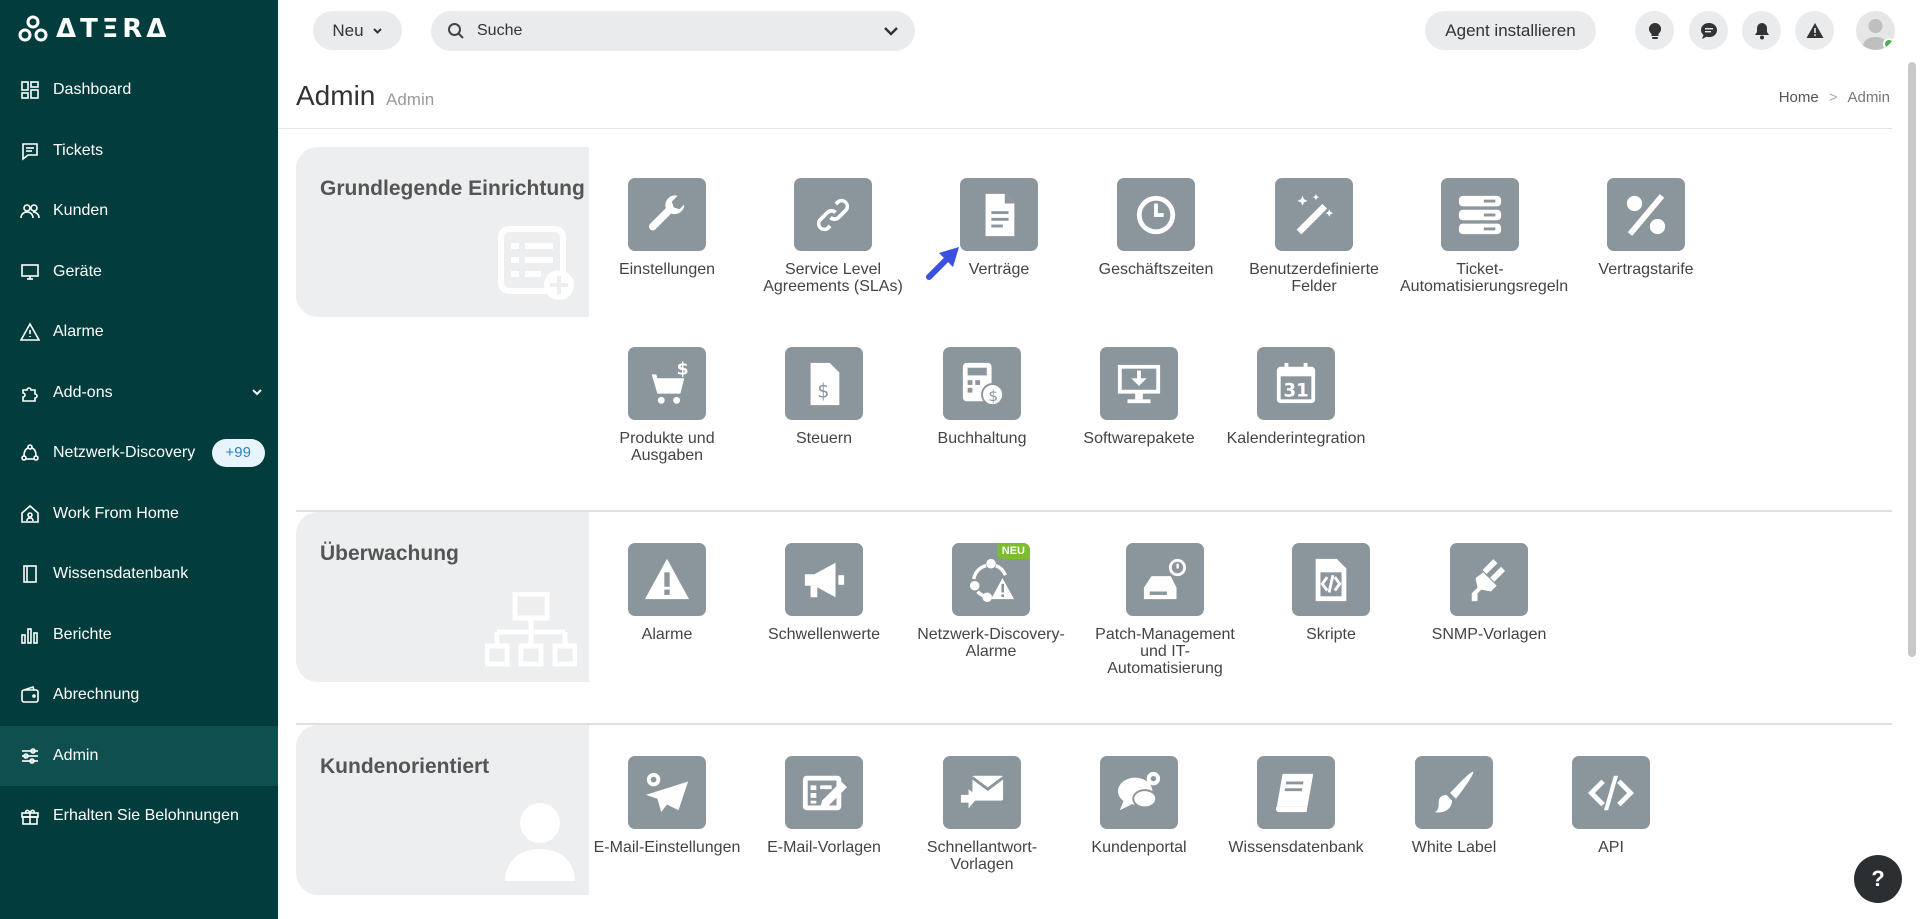 The image size is (1920, 919). I want to click on customers-icon, so click(30, 211).